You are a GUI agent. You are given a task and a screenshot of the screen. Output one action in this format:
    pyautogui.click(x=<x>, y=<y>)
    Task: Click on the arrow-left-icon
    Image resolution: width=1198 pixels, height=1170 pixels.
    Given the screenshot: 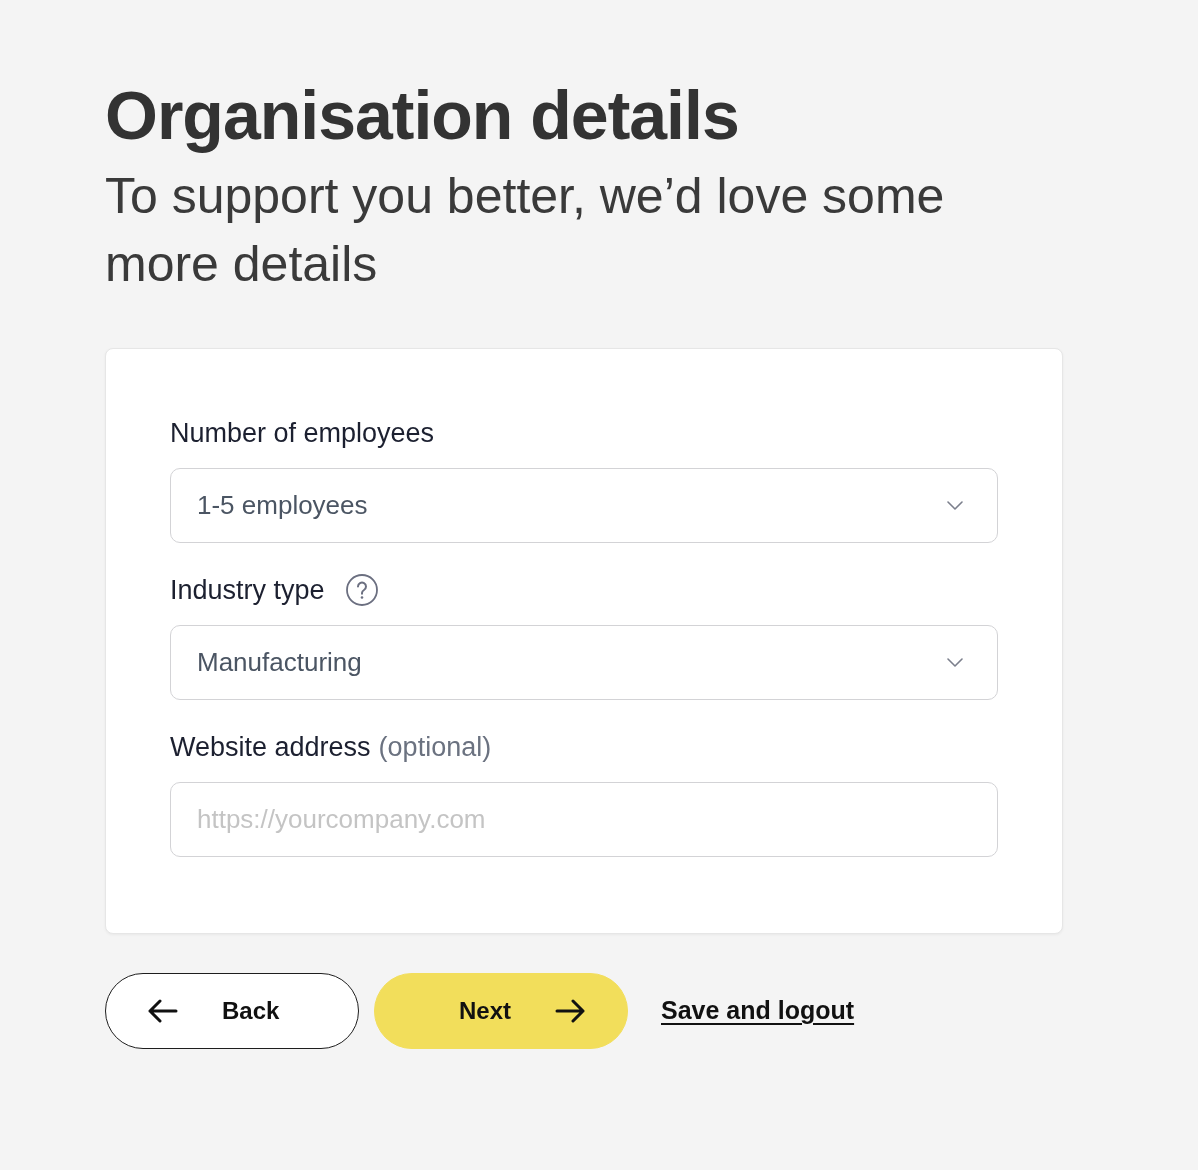 What is the action you would take?
    pyautogui.click(x=163, y=1010)
    